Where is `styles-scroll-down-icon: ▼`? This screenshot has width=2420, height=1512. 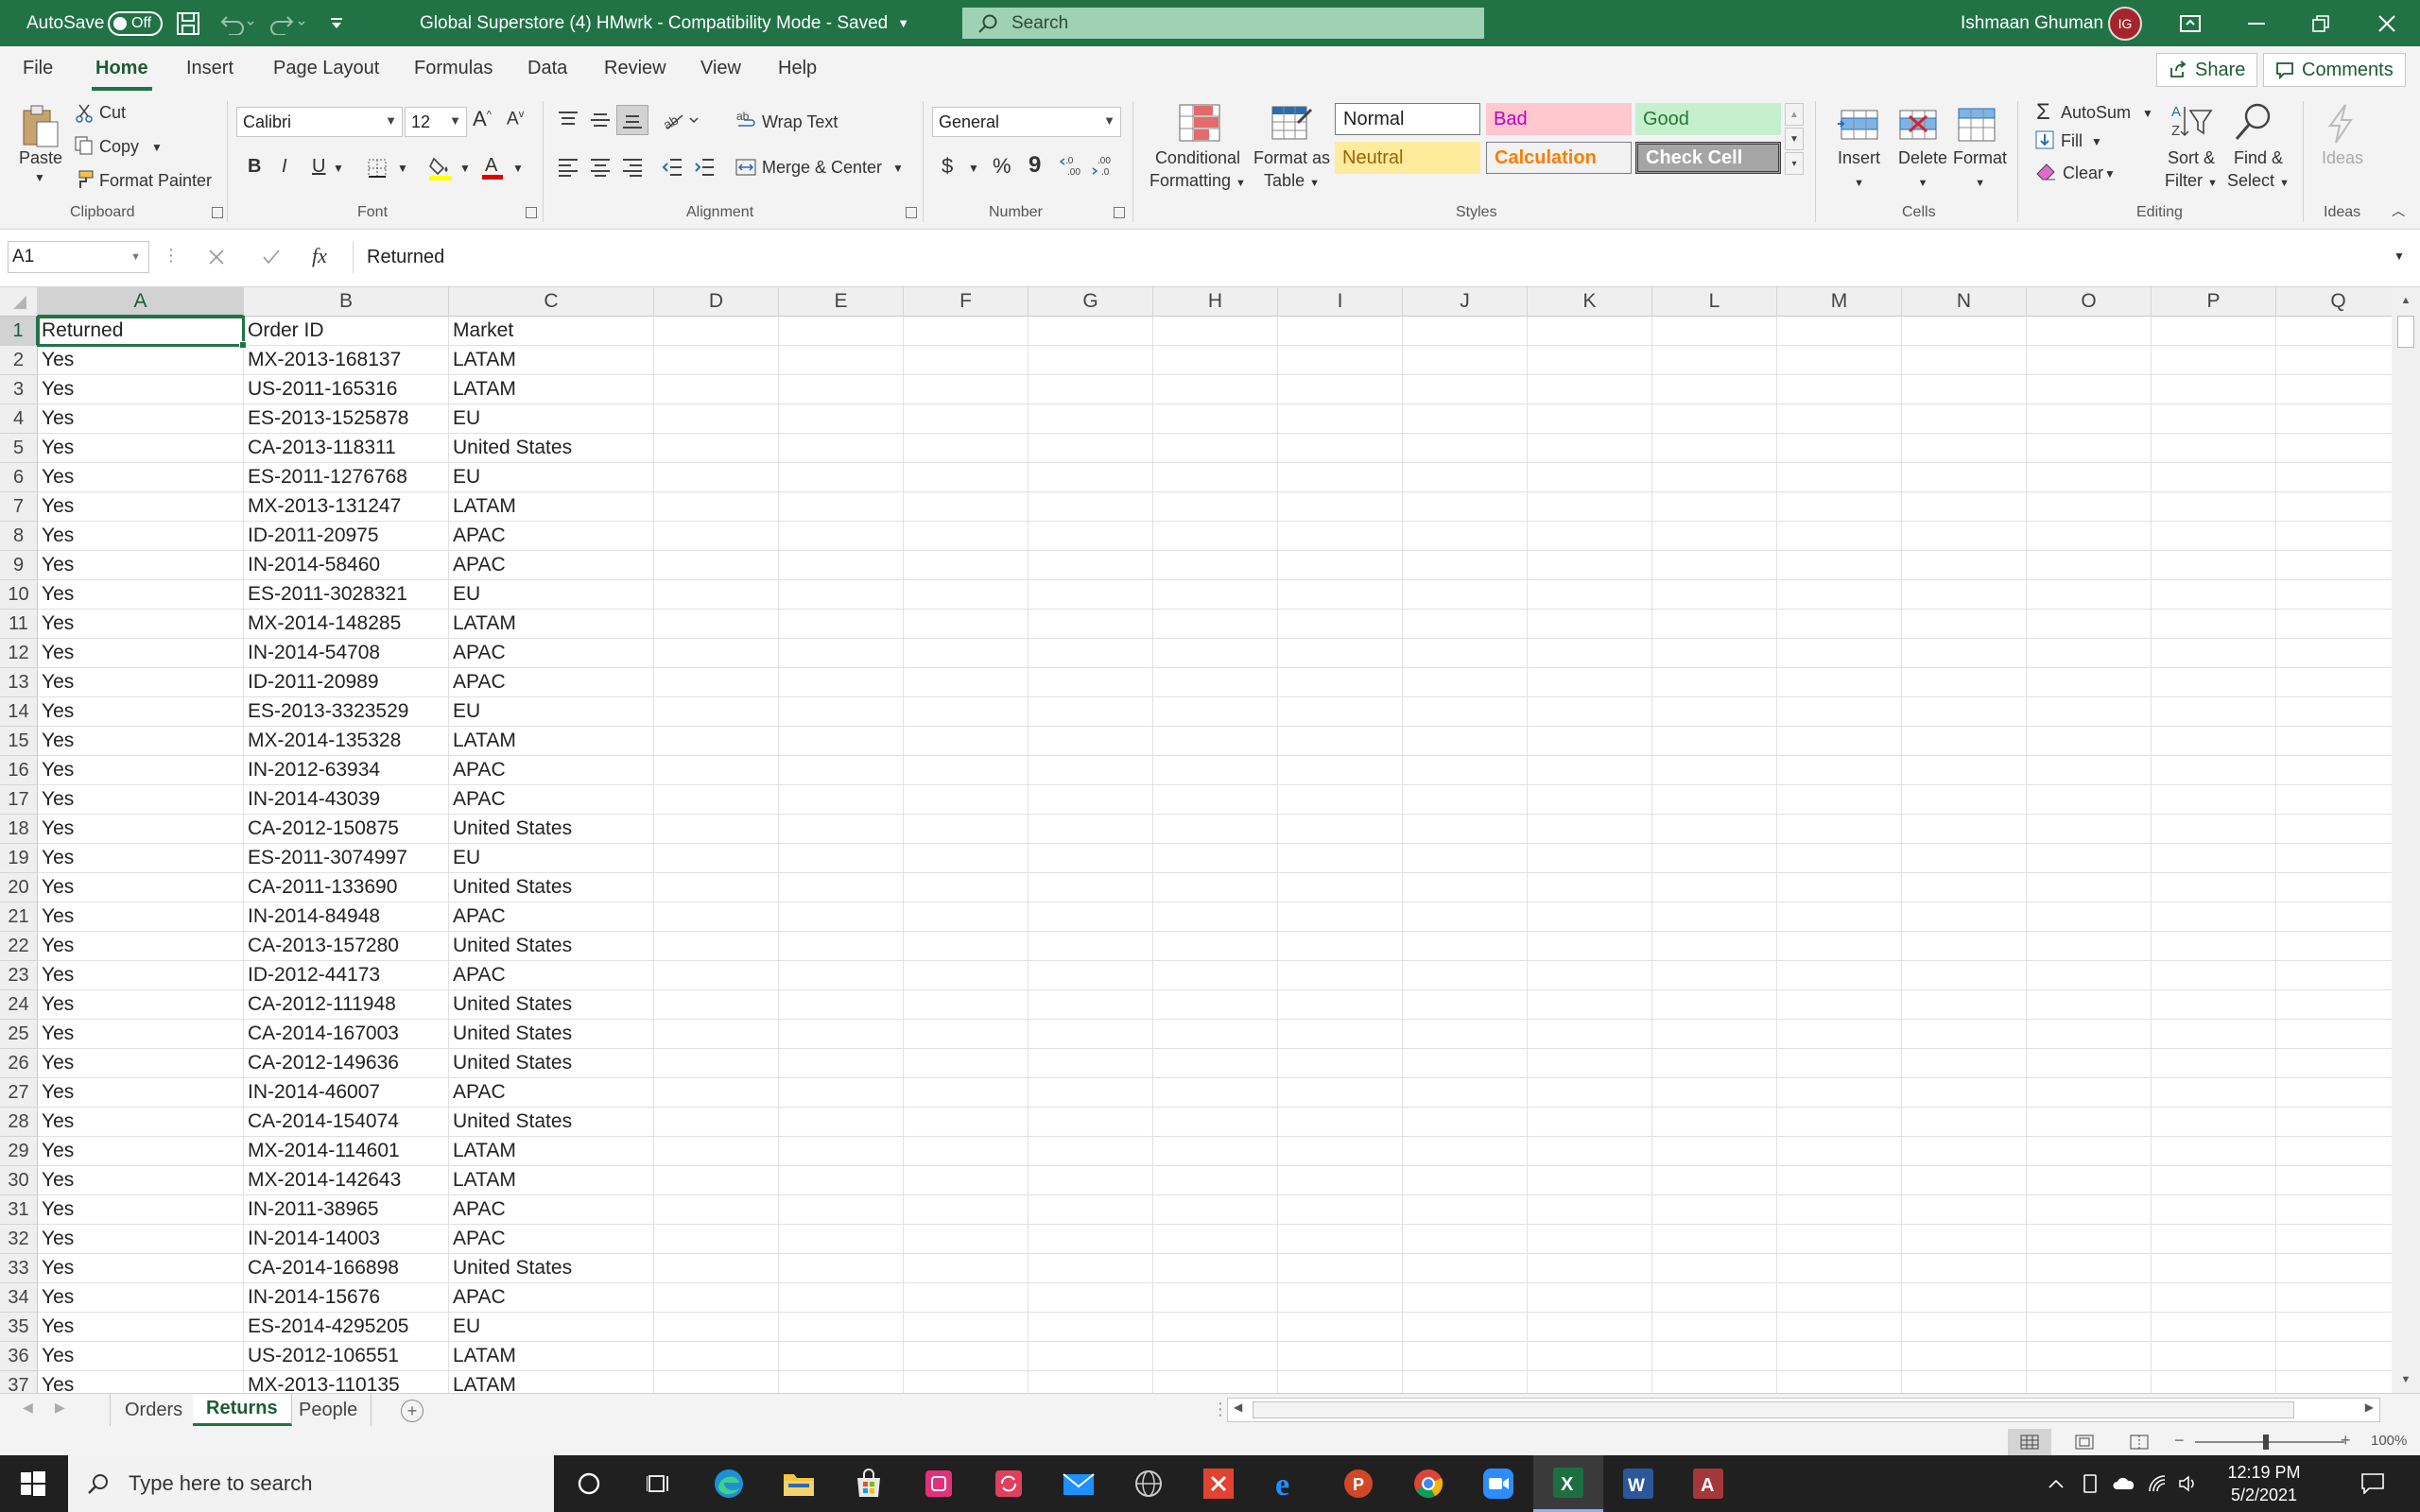 styles-scroll-down-icon: ▼ is located at coordinates (1794, 139).